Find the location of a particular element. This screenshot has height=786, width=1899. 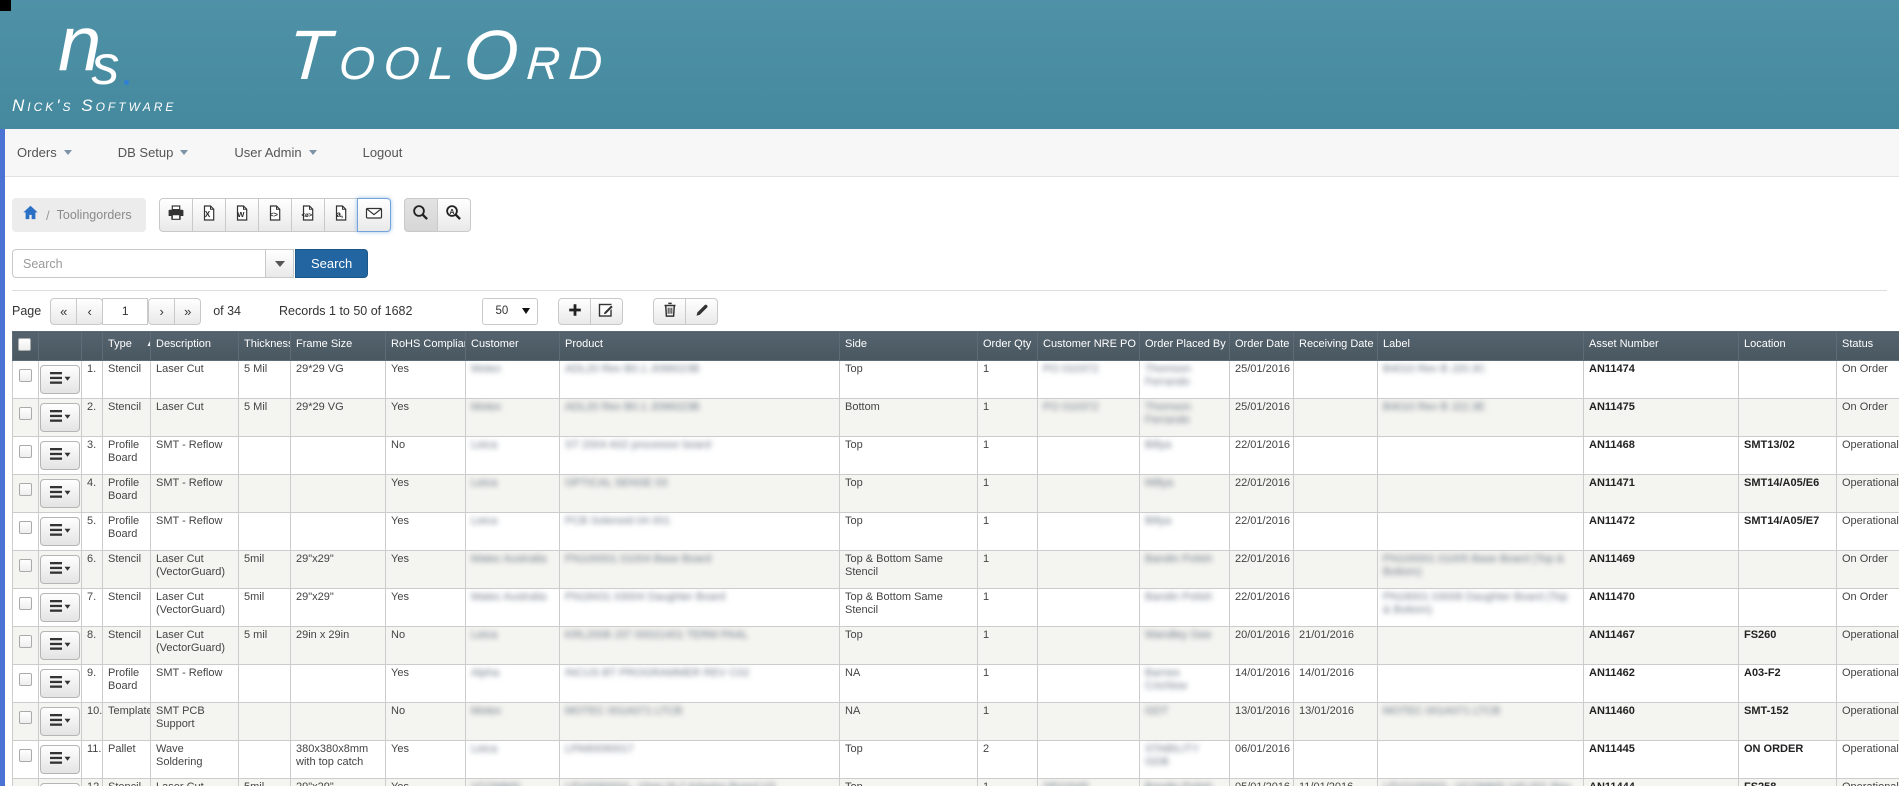

cell-order_date: 25/01/2016 is located at coordinates (1261, 417).